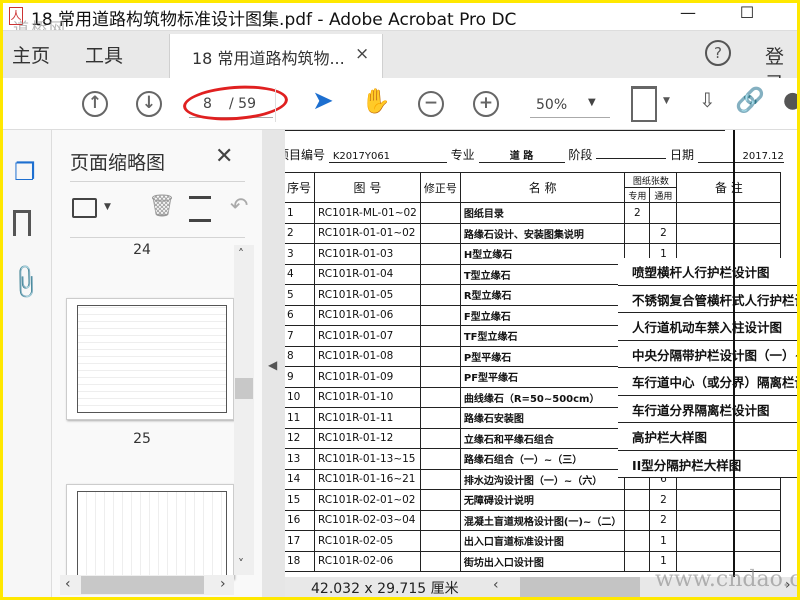 This screenshot has height=600, width=800. What do you see at coordinates (300, 274) in the screenshot?
I see `row-seq: 4` at bounding box center [300, 274].